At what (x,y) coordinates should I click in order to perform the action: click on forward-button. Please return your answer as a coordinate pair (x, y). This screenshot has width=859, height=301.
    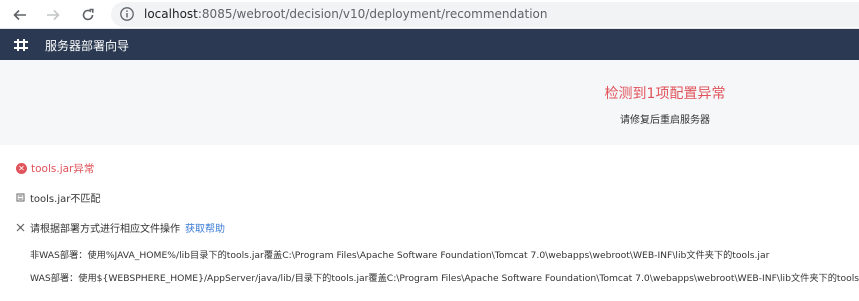
    Looking at the image, I should click on (53, 15).